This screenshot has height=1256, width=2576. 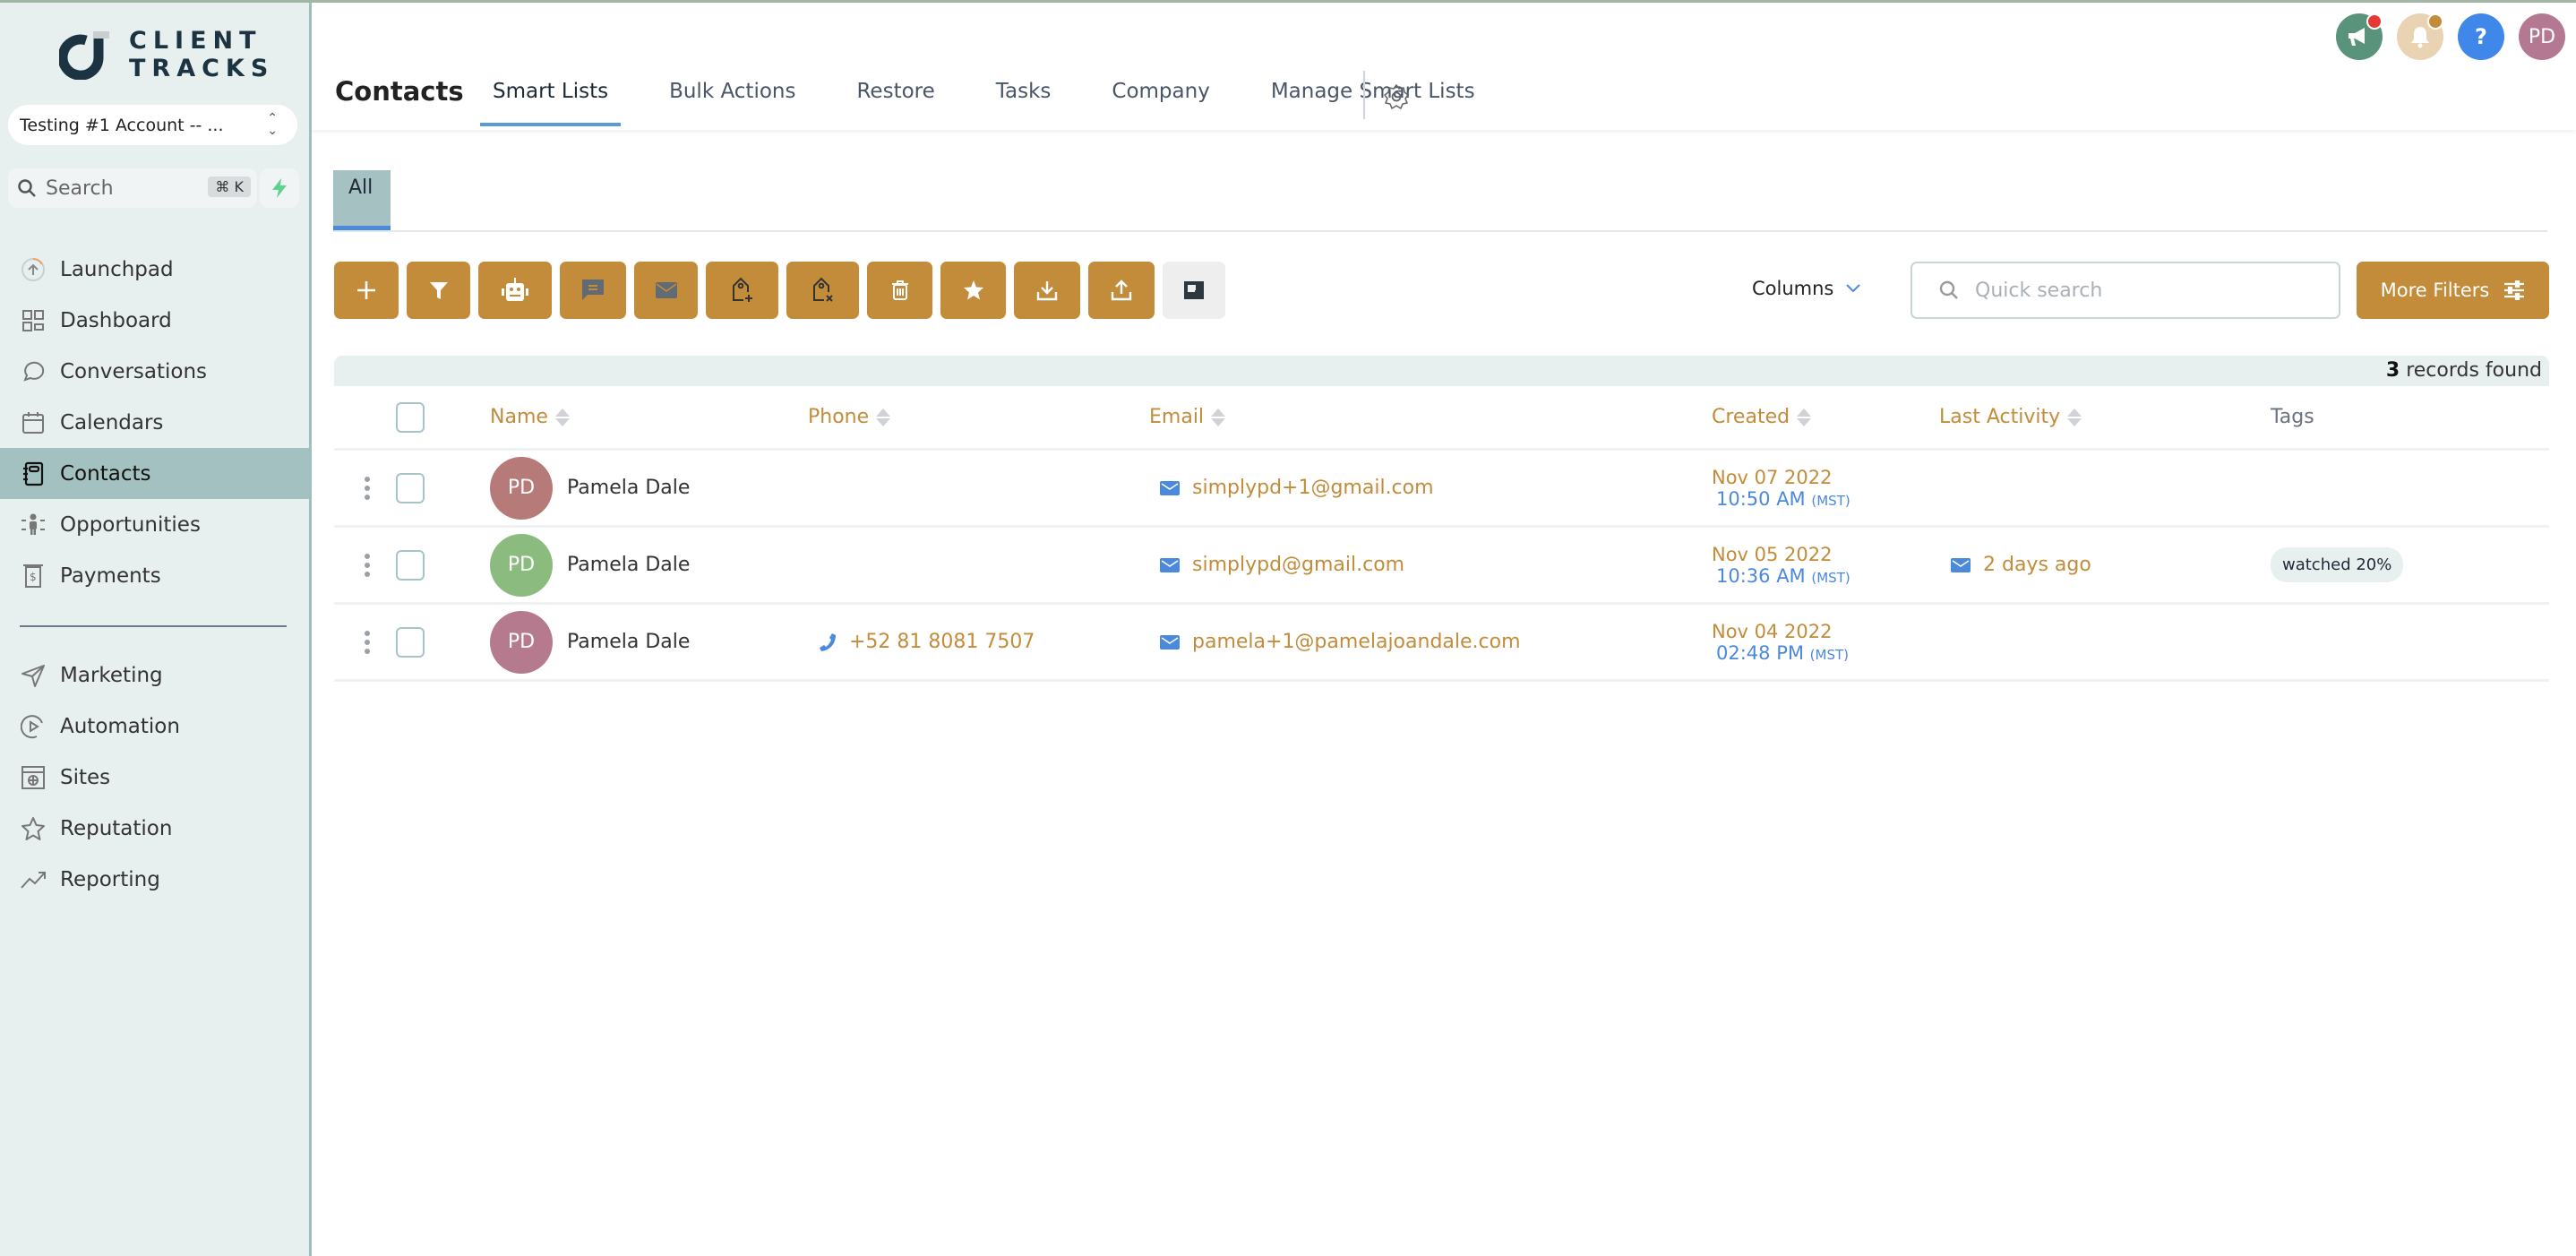 I want to click on column-header-name: Name, so click(x=530, y=417).